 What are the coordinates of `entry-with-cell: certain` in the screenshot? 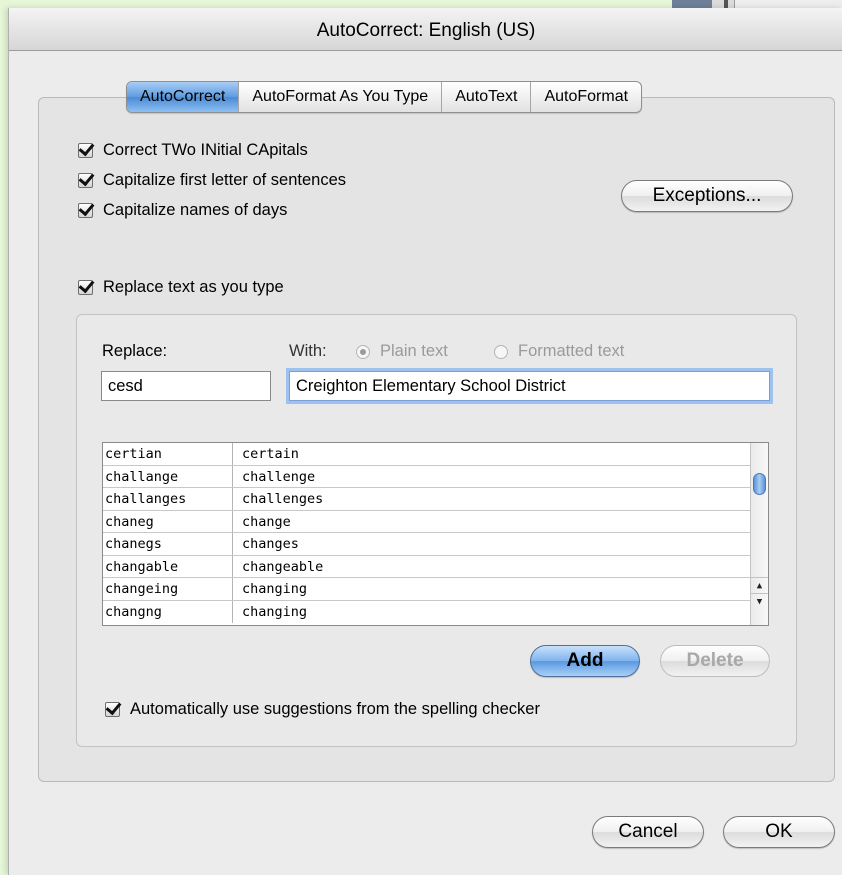 It's located at (270, 454).